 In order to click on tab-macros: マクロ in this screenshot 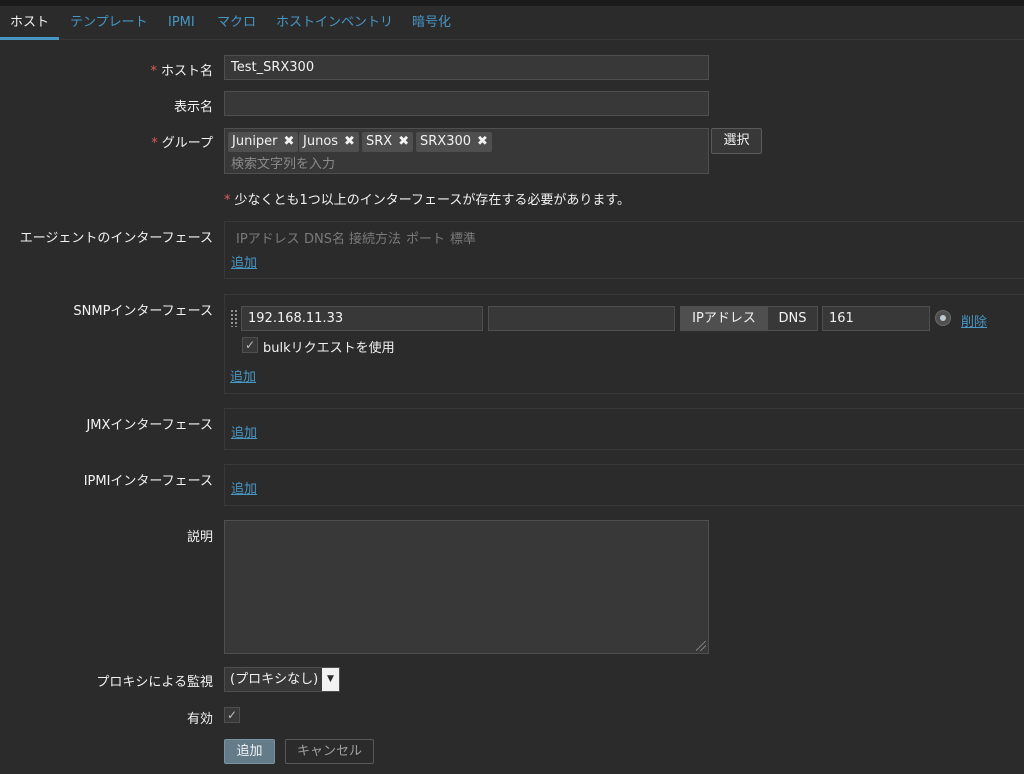, I will do `click(236, 22)`.